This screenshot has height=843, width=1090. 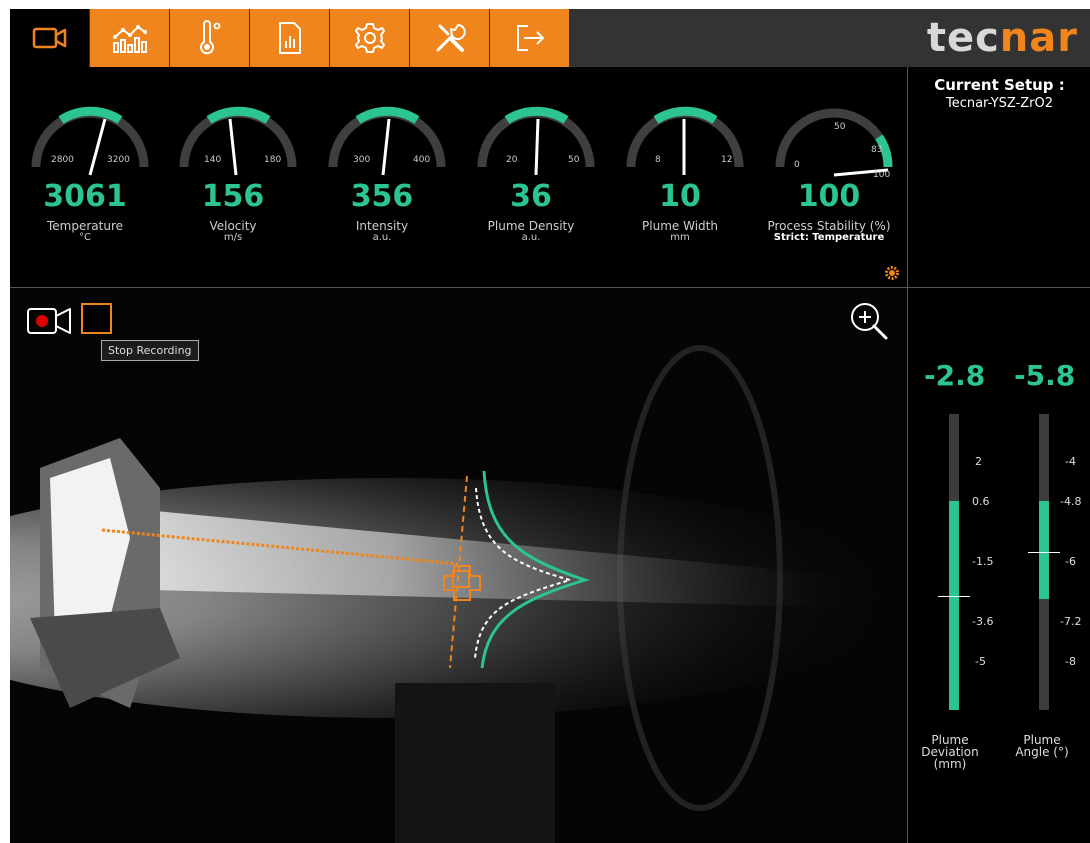 I want to click on camera-view-button, so click(x=49, y=38).